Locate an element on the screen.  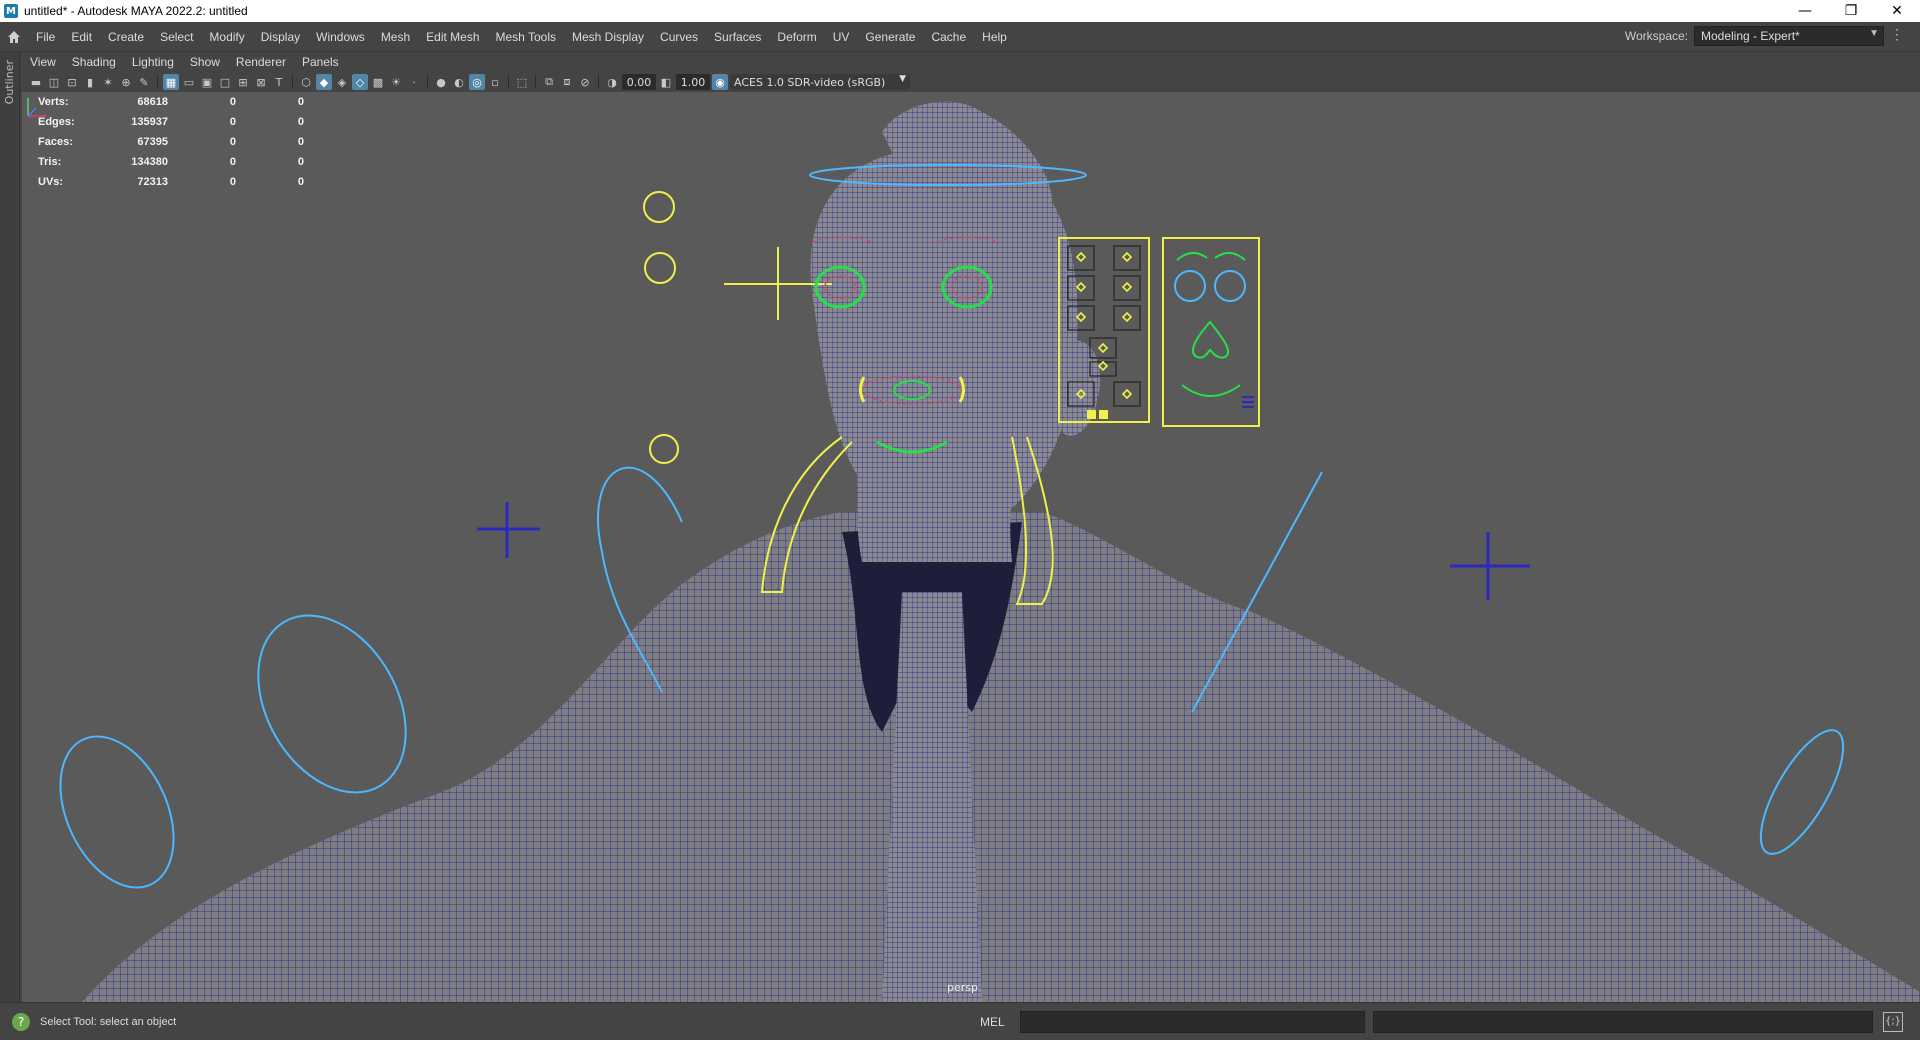
menu-mesh: Mesh is located at coordinates (395, 37).